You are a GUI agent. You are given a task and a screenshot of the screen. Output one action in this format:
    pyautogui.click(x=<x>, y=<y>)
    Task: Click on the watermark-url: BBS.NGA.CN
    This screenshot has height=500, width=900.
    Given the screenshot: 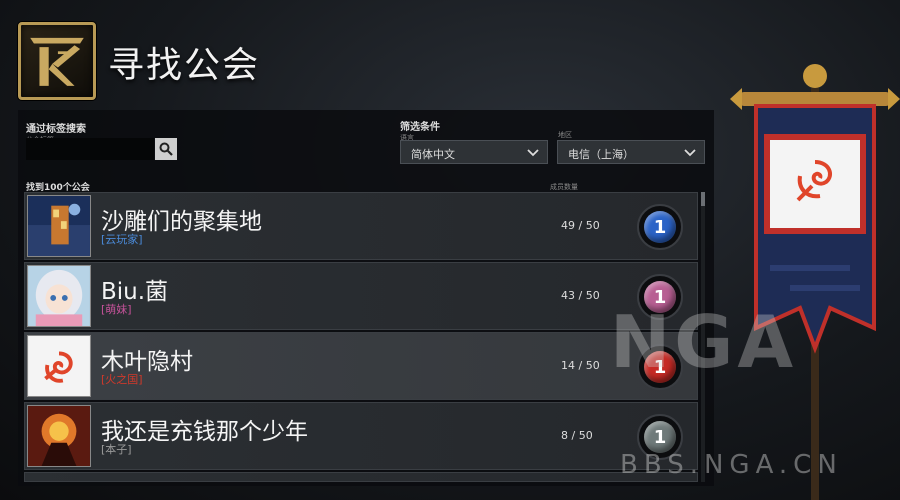 What is the action you would take?
    pyautogui.click(x=731, y=465)
    